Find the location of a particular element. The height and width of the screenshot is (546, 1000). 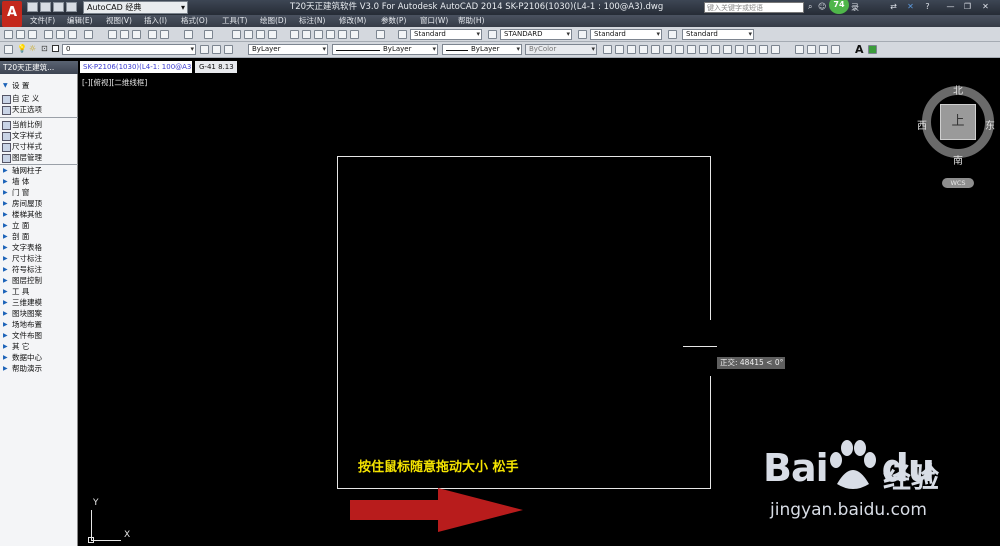

palette-category: ▶ 剖 面 is located at coordinates (39, 236).